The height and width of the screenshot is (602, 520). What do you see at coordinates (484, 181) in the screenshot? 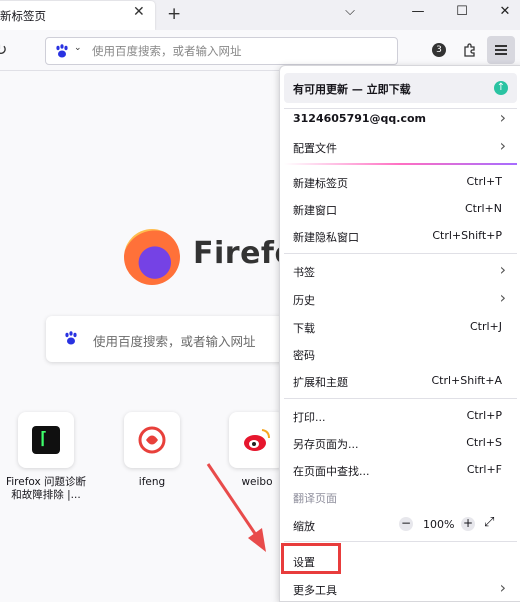
I see `shortcut-key: Ctrl+T` at bounding box center [484, 181].